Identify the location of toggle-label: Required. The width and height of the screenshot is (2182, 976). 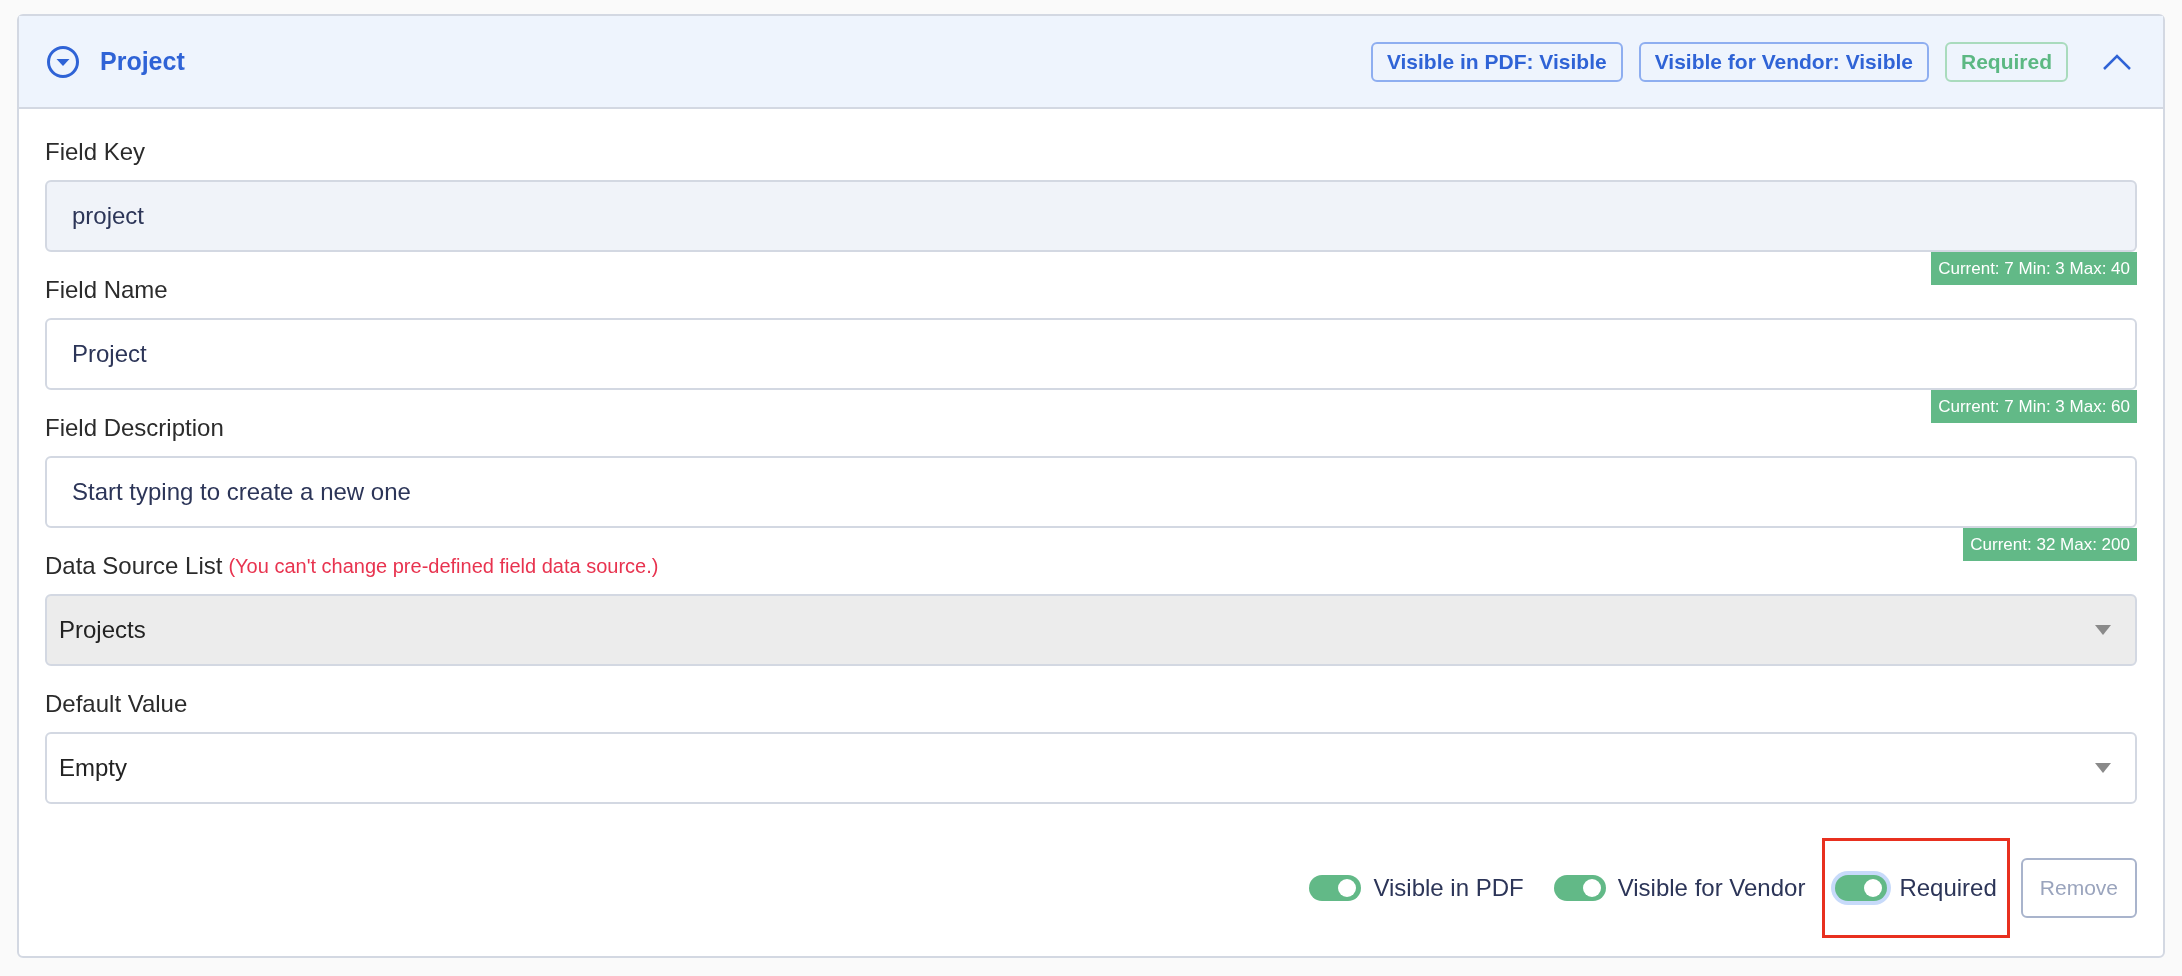
(1948, 888).